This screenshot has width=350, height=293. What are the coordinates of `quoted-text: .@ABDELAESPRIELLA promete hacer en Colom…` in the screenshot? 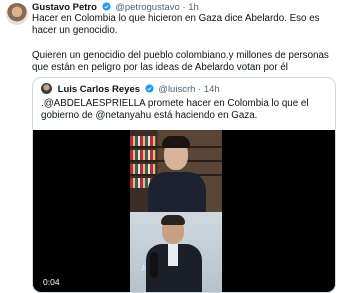 It's located at (175, 110).